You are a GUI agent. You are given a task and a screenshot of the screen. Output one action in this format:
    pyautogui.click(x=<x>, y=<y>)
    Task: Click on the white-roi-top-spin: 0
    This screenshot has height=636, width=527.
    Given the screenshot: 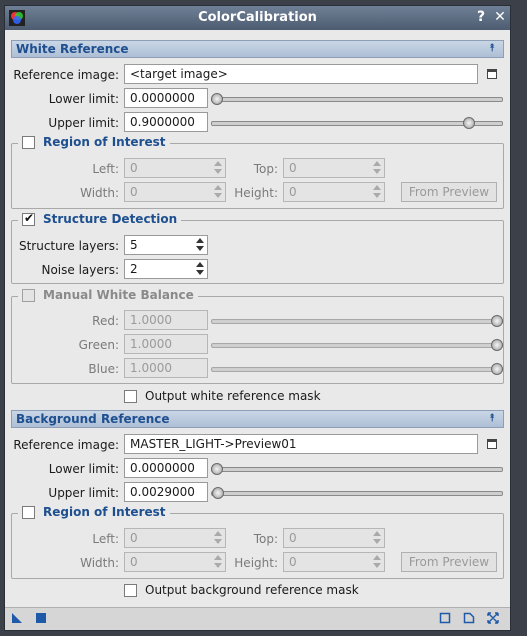 What is the action you would take?
    pyautogui.click(x=334, y=168)
    